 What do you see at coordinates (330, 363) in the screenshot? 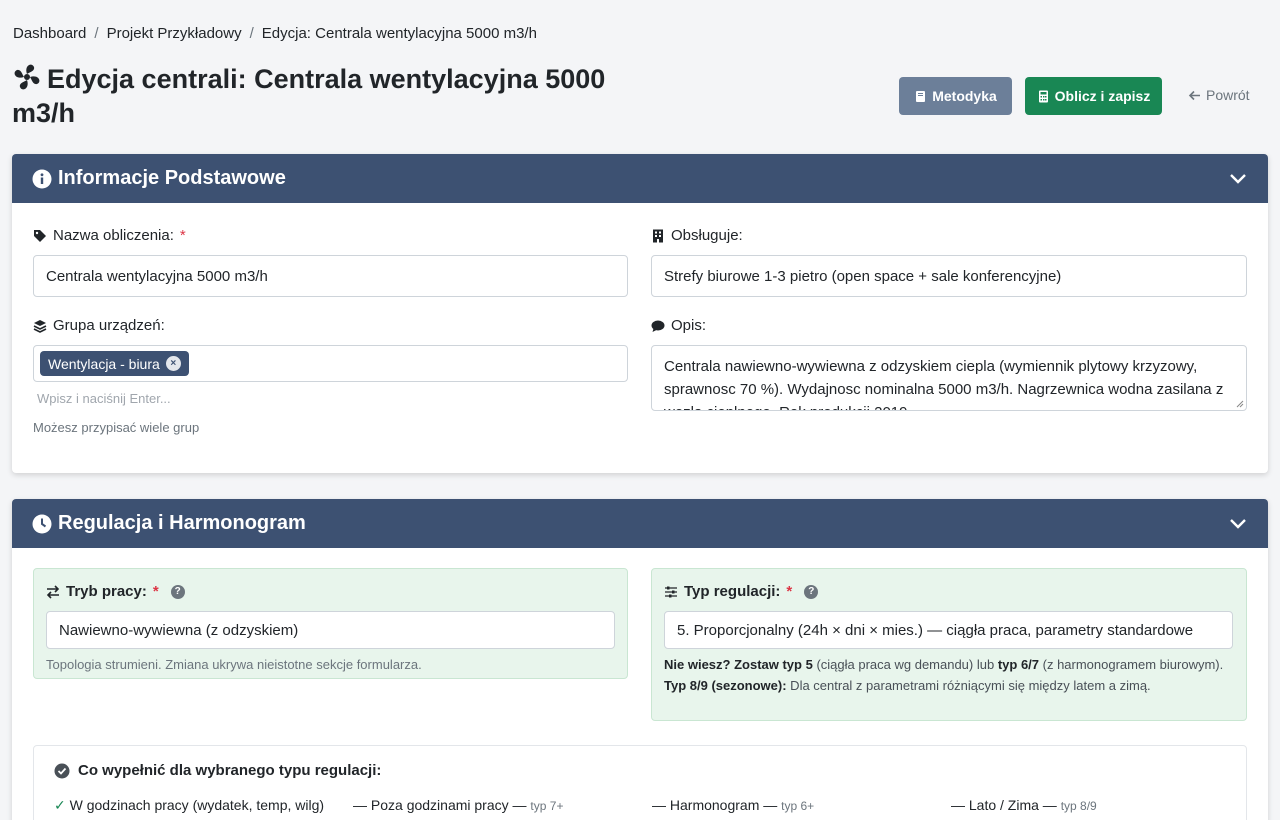
I see `group-tags-input: Wentylacja - biura ×` at bounding box center [330, 363].